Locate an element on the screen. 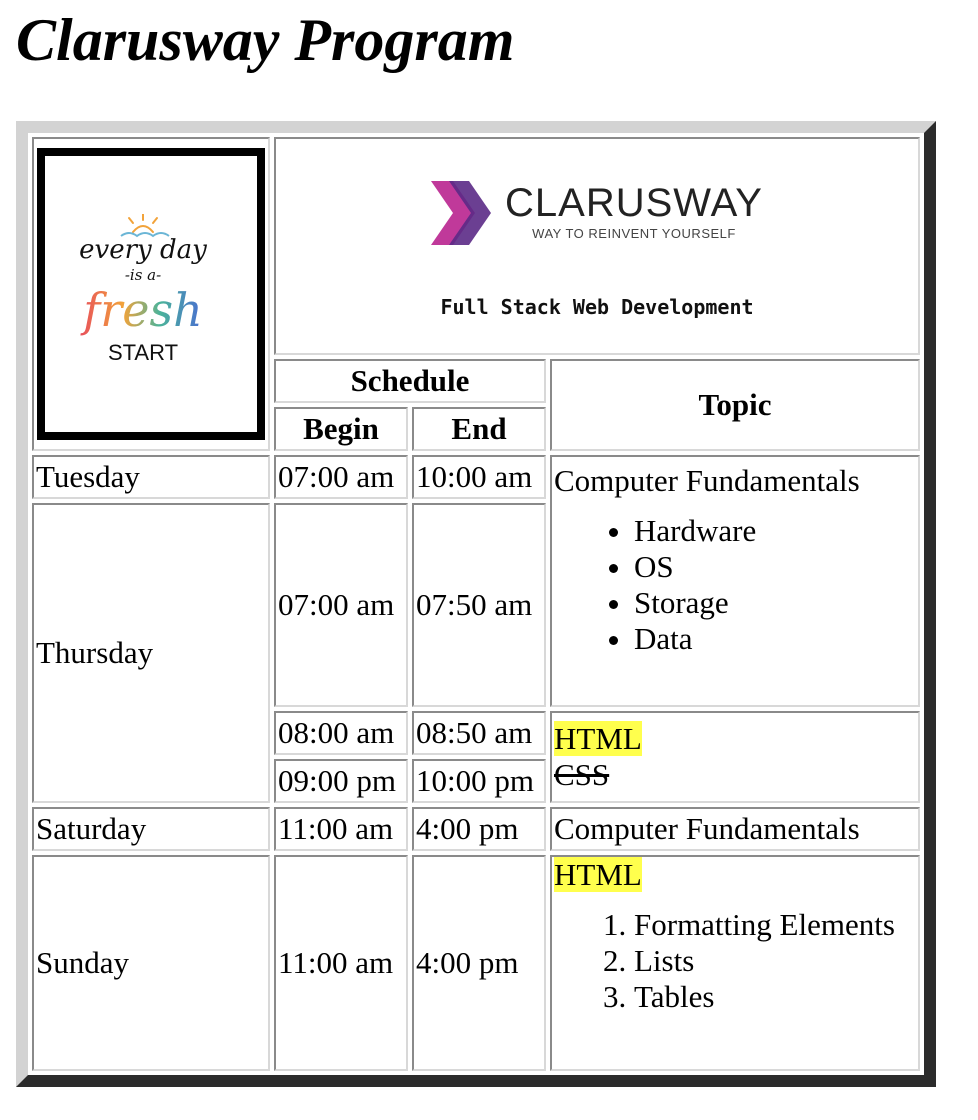 The height and width of the screenshot is (1120, 978). schedule-header: Schedule is located at coordinates (410, 381).